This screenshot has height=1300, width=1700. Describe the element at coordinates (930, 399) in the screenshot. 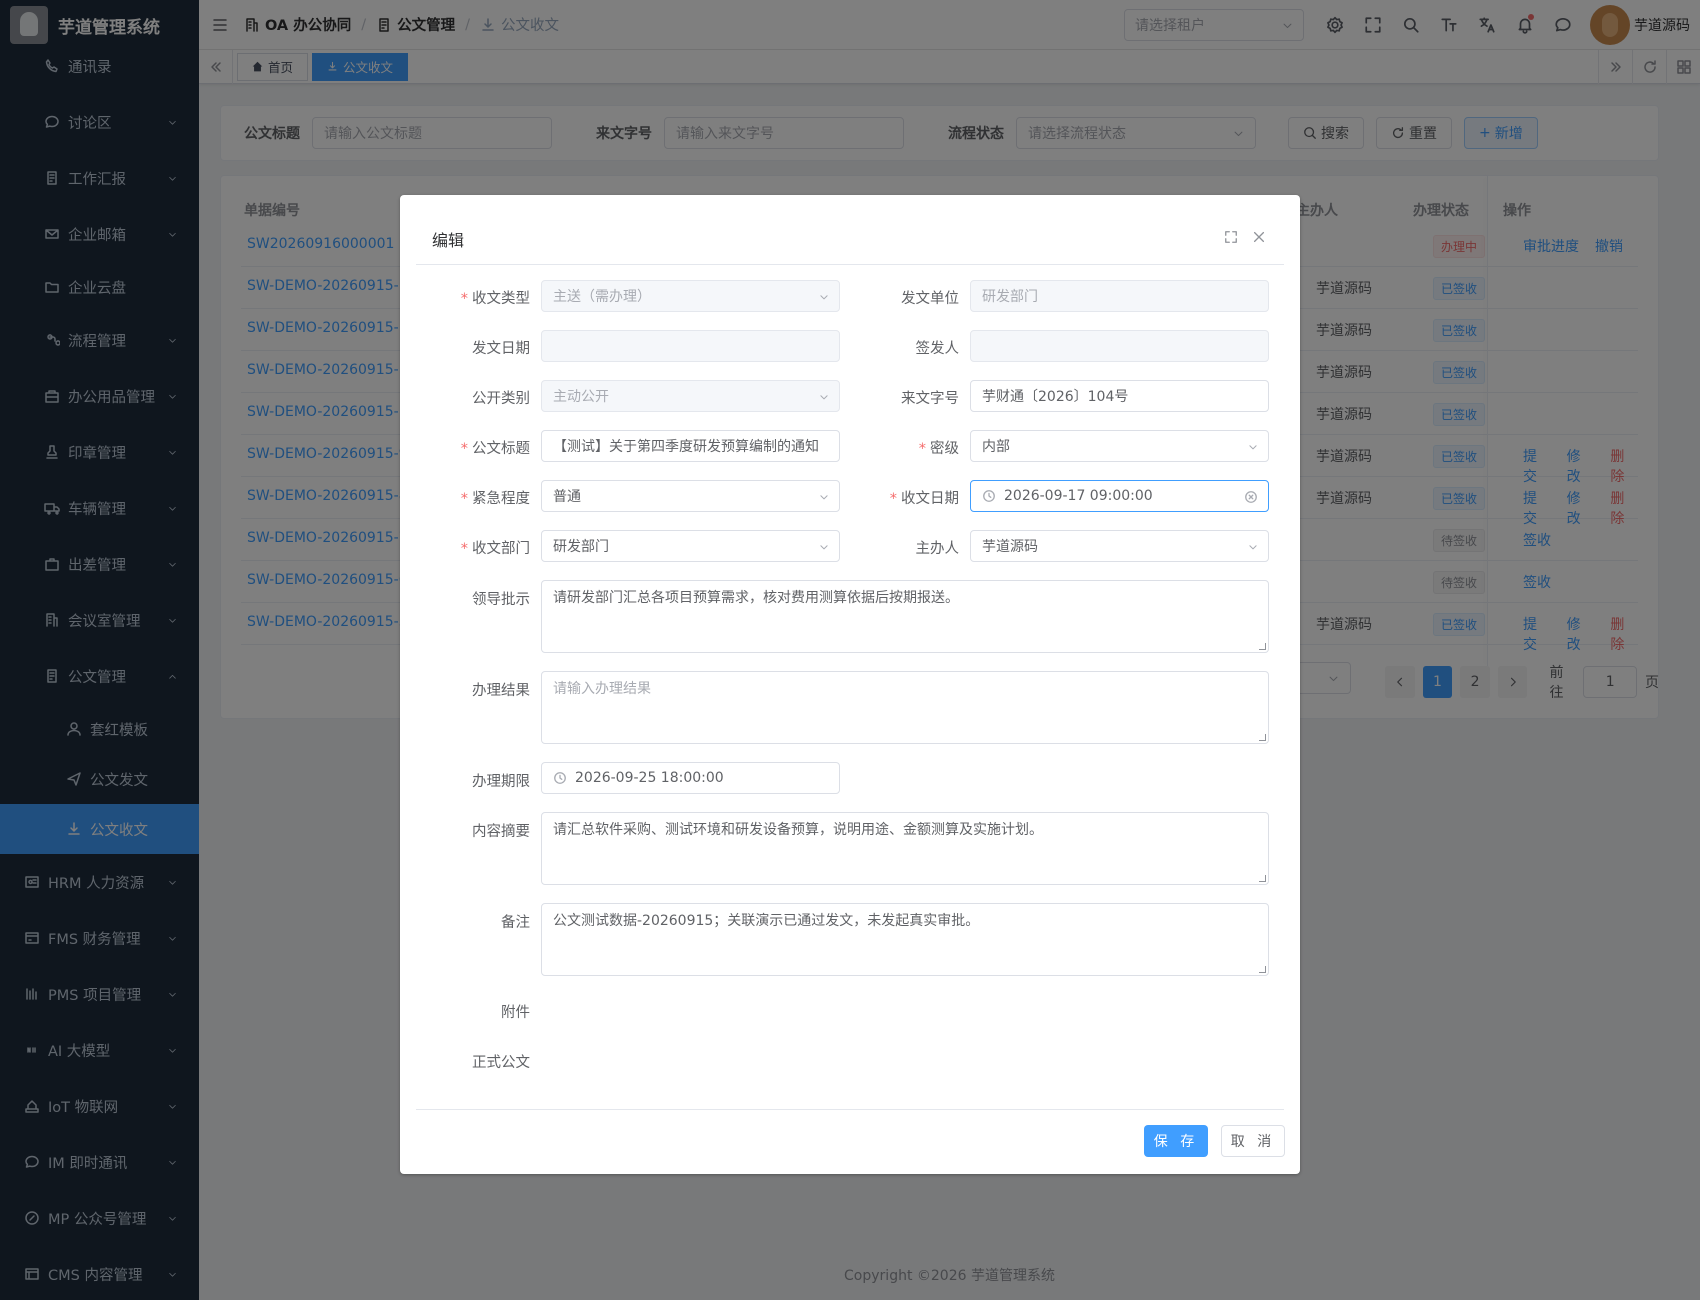

I see `doc-no-label: 来文字号` at that location.